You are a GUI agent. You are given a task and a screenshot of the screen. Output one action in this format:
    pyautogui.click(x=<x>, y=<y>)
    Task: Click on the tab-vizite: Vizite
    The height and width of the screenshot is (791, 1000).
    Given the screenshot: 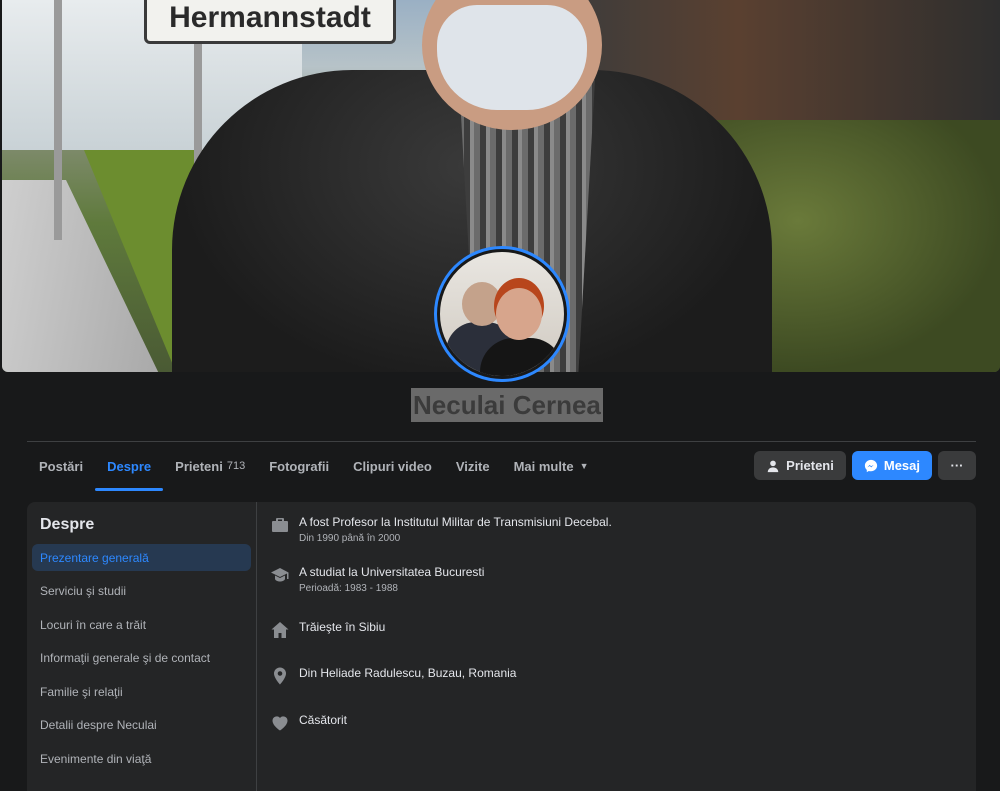 What is the action you would take?
    pyautogui.click(x=473, y=466)
    